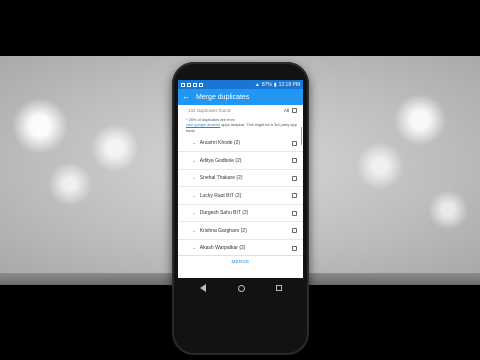  I want to click on signal-icon: ▲, so click(257, 84).